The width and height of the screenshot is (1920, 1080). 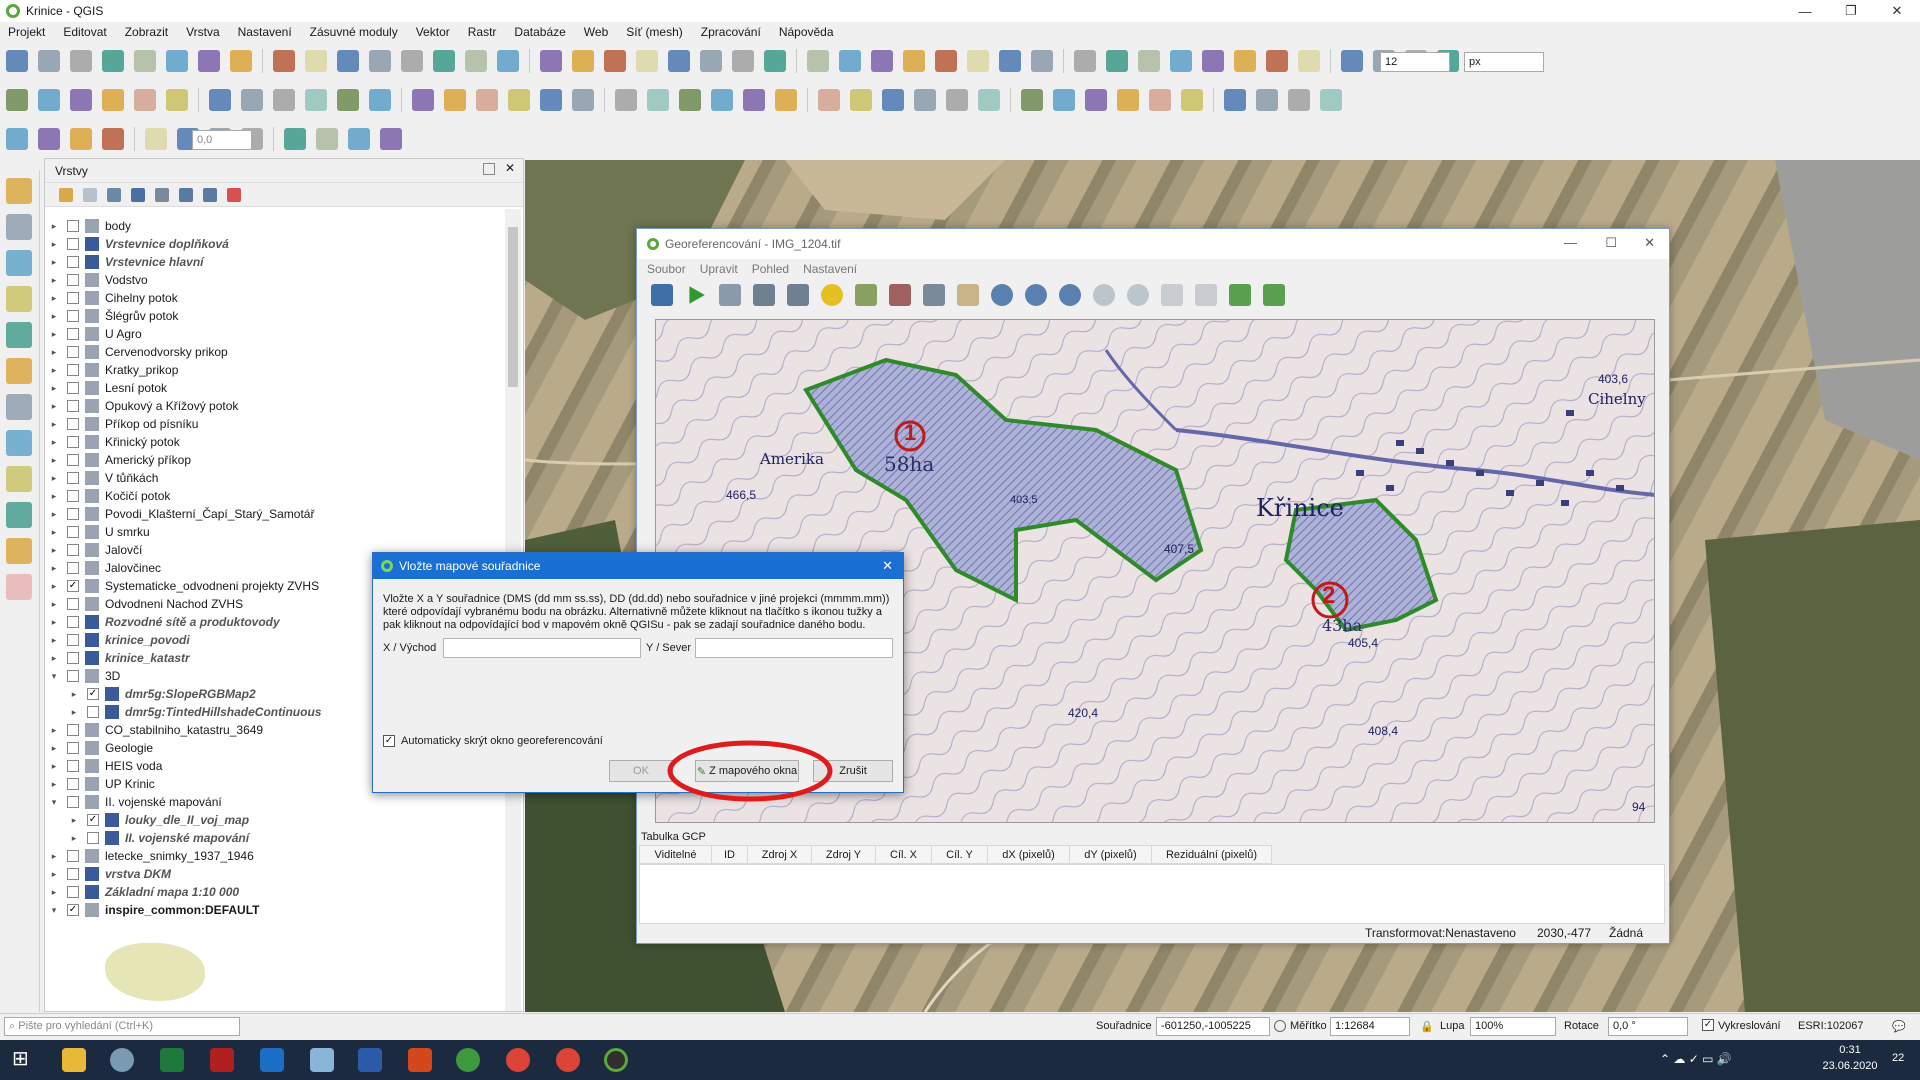 What do you see at coordinates (113, 298) in the screenshot?
I see `layer-row: ▸ Cihelny potok` at bounding box center [113, 298].